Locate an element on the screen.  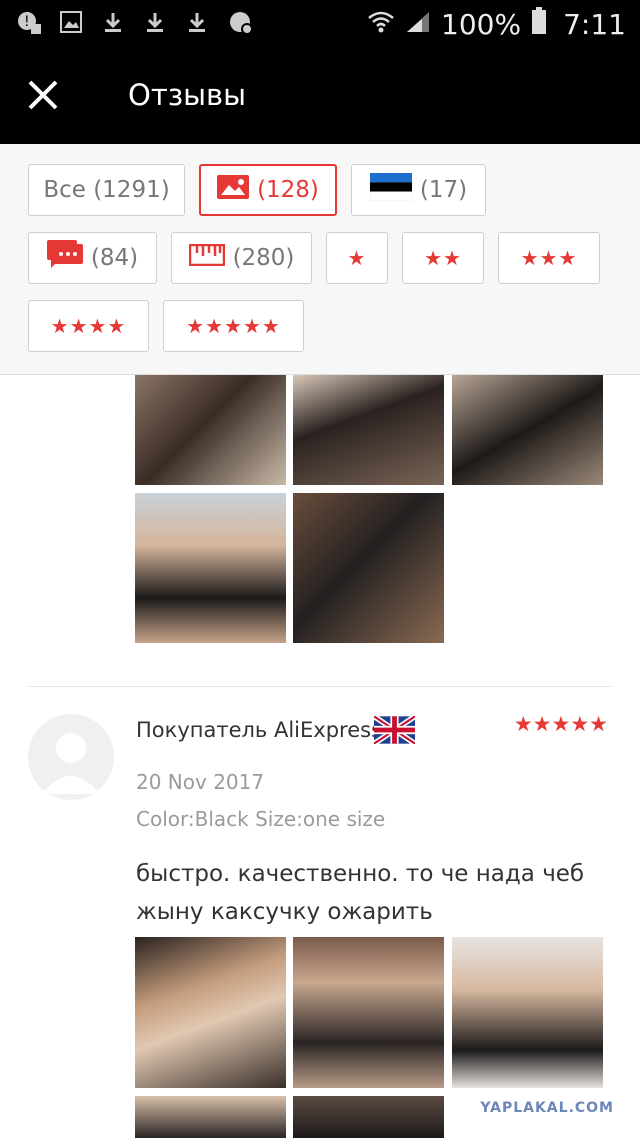
status-bar: ! 100% 7:11 is located at coordinates (320, 24).